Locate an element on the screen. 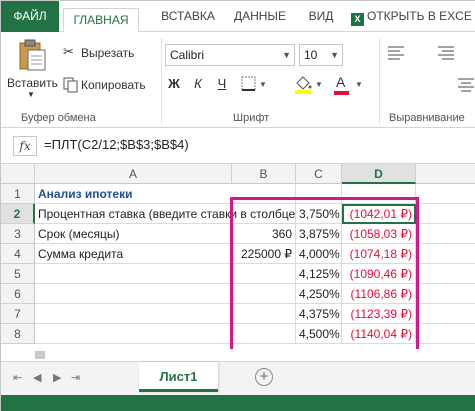 The height and width of the screenshot is (411, 475). bold-button: Ж is located at coordinates (174, 83).